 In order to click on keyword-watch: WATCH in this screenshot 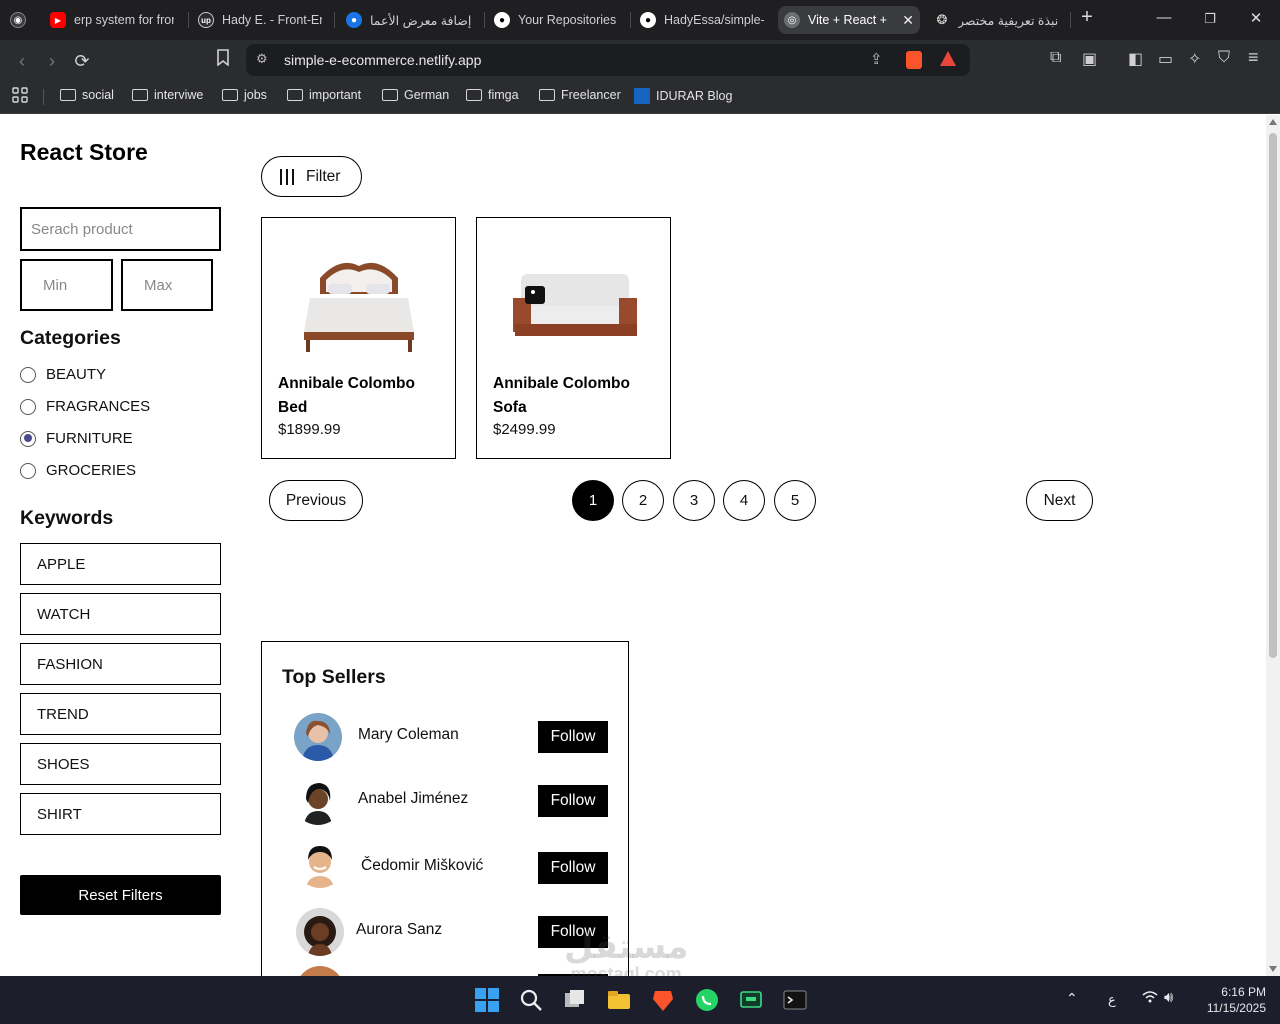, I will do `click(120, 614)`.